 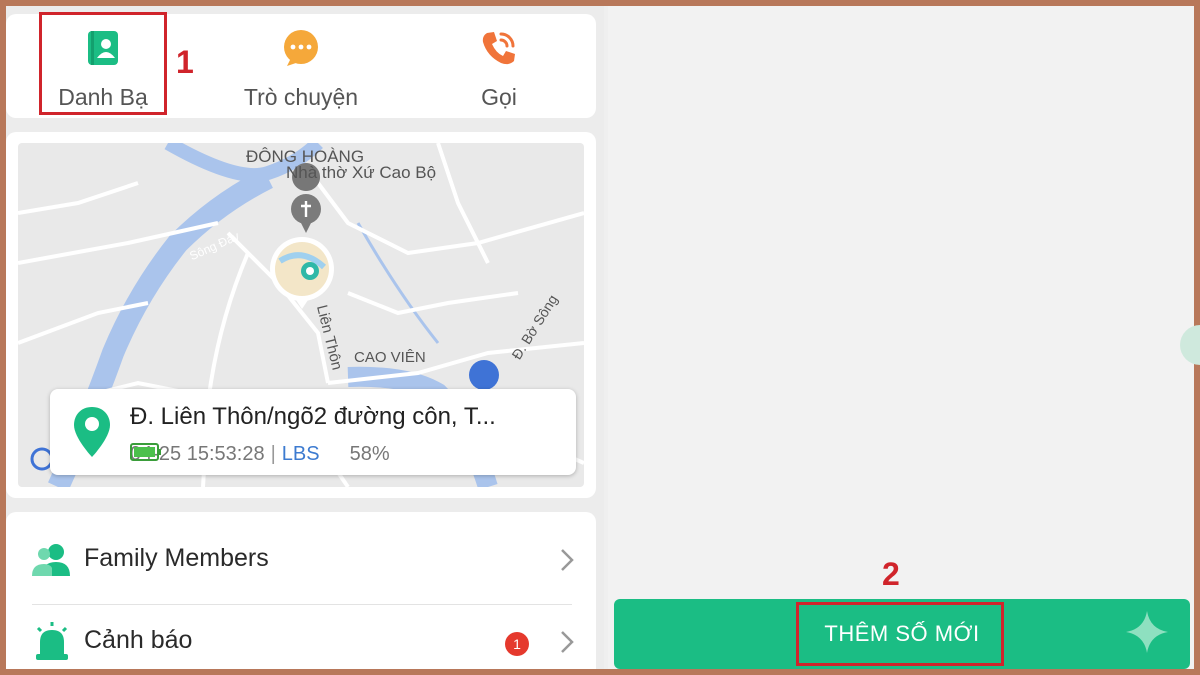 I want to click on nav-chat-label: Trò chuyện, so click(x=301, y=97).